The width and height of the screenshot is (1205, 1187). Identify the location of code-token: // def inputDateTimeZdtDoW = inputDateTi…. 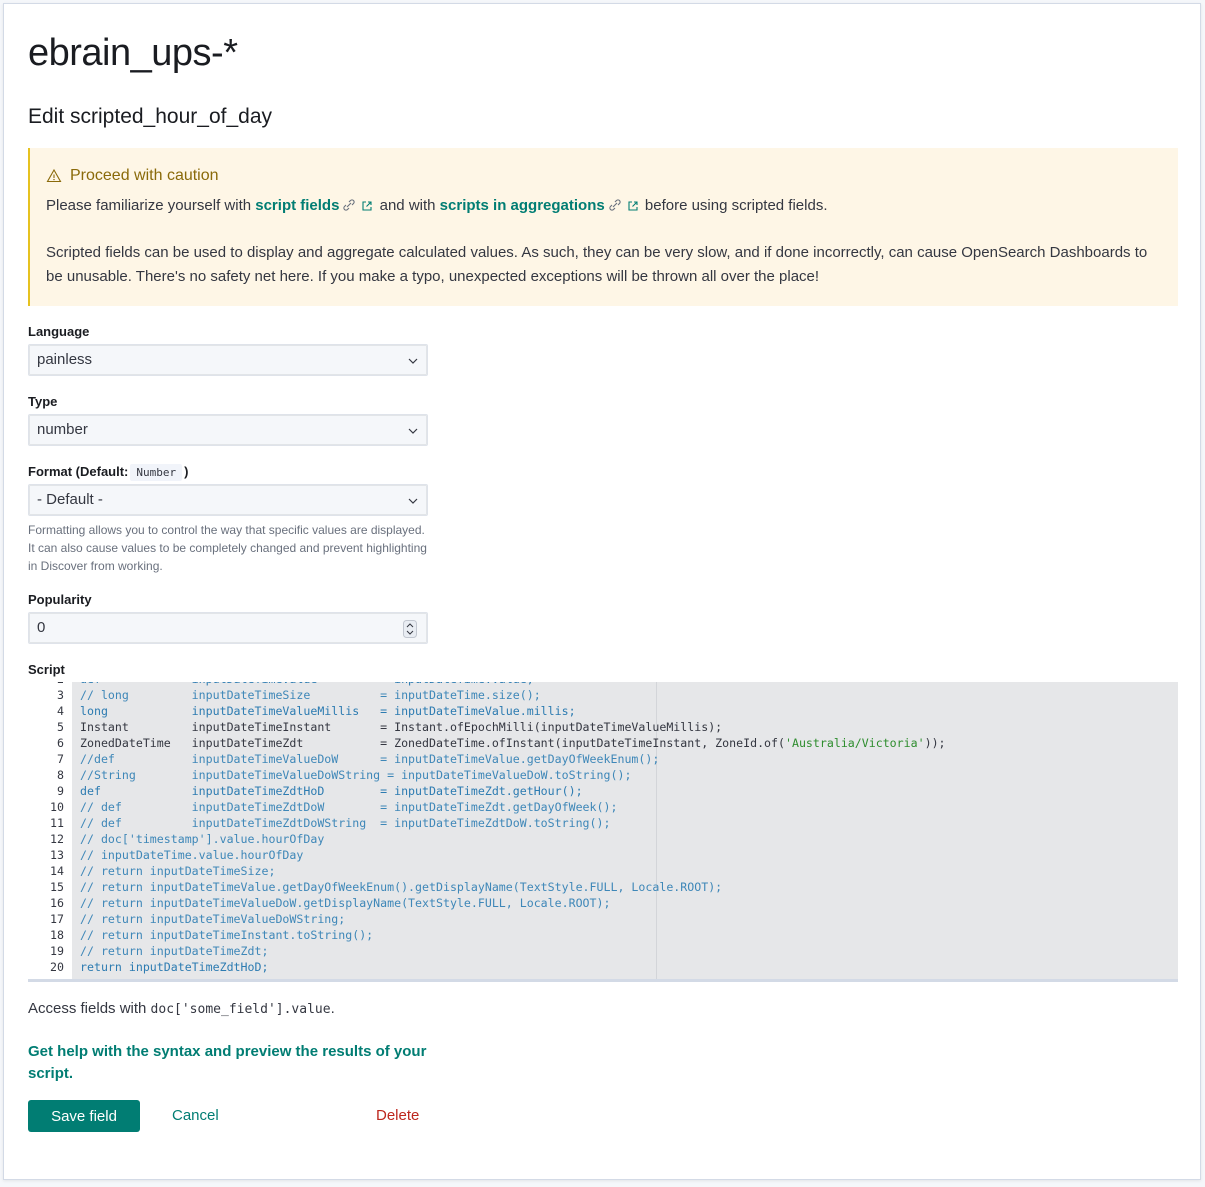
(349, 807).